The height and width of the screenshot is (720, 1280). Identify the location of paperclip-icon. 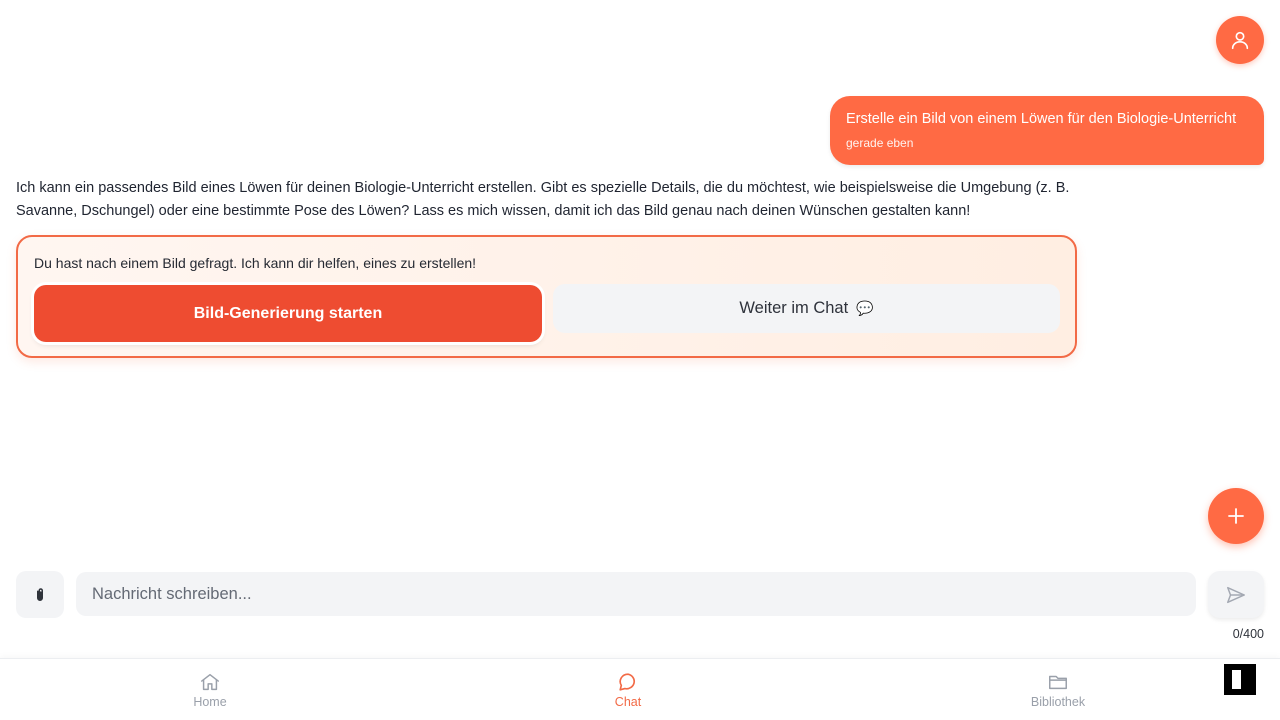
(40, 594).